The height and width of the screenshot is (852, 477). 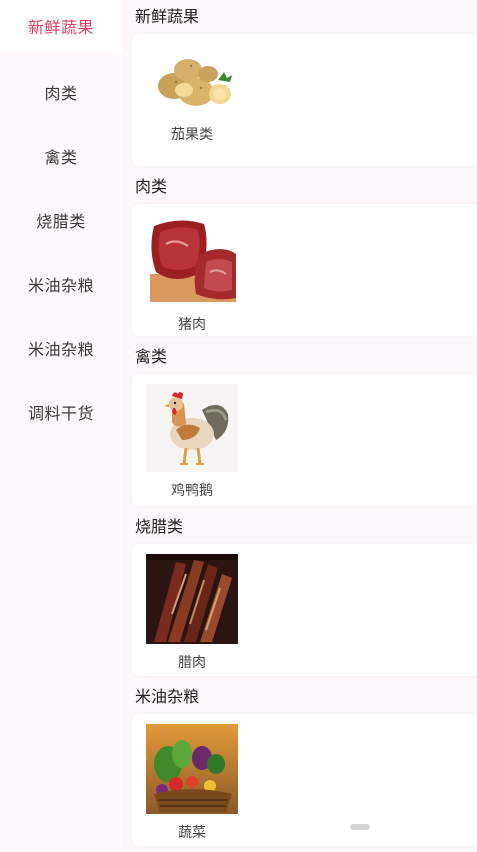 What do you see at coordinates (192, 769) in the screenshot?
I see `vegetable-basket-image` at bounding box center [192, 769].